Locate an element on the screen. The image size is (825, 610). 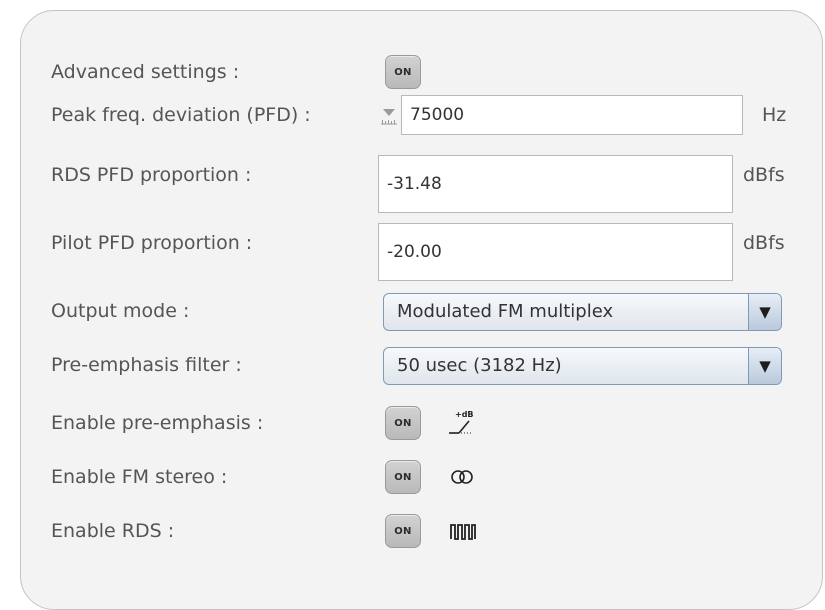
rds-pfd-input: -31.48 is located at coordinates (555, 184).